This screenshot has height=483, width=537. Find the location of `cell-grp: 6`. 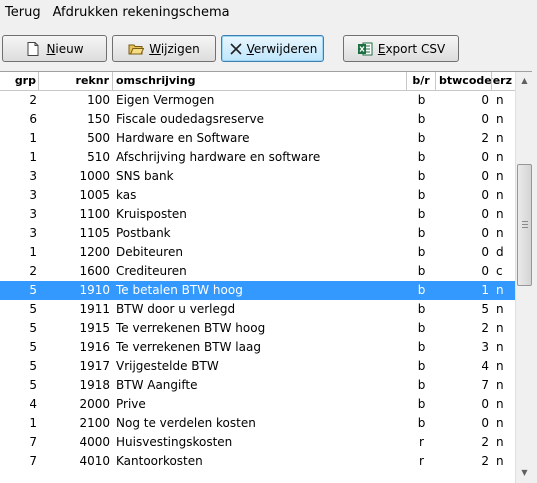

cell-grp: 6 is located at coordinates (33, 119).